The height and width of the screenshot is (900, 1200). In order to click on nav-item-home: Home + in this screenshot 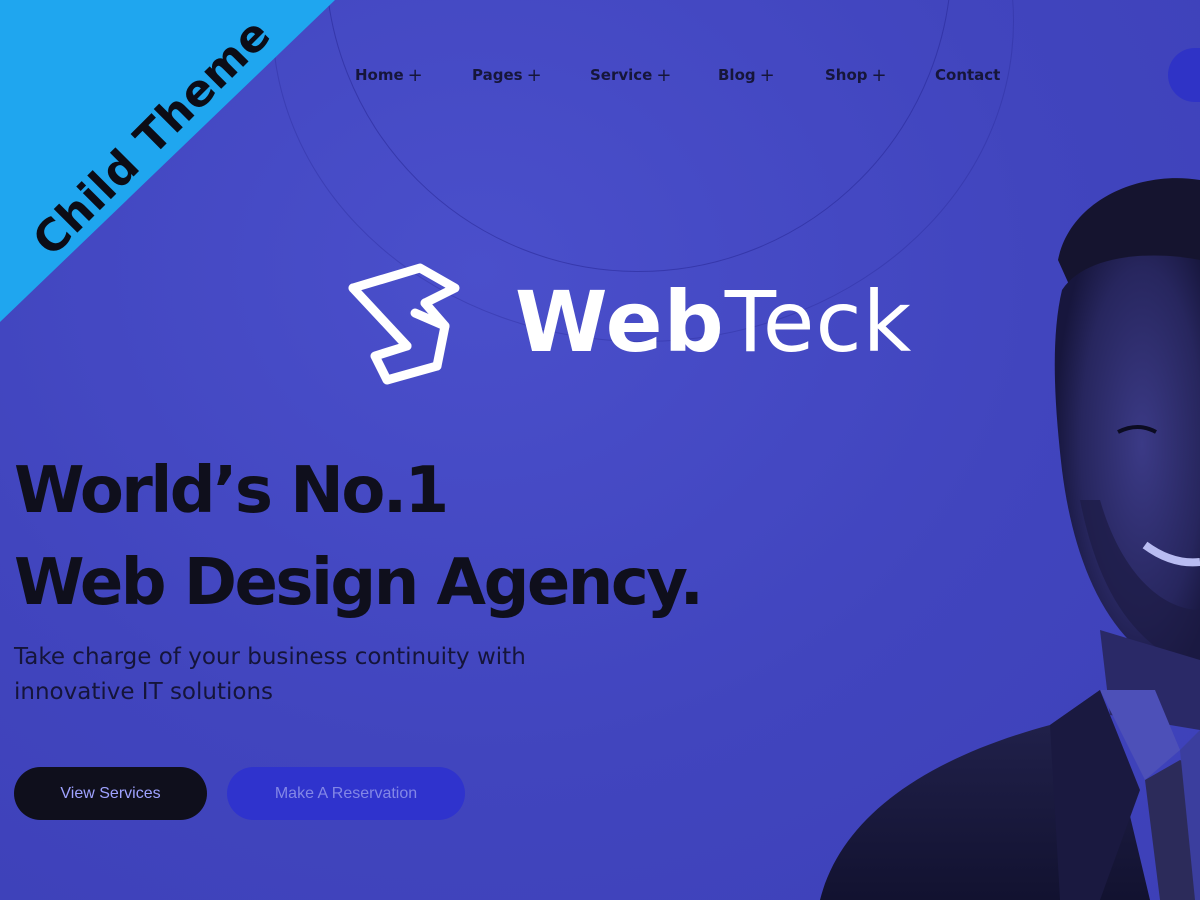, I will do `click(389, 75)`.